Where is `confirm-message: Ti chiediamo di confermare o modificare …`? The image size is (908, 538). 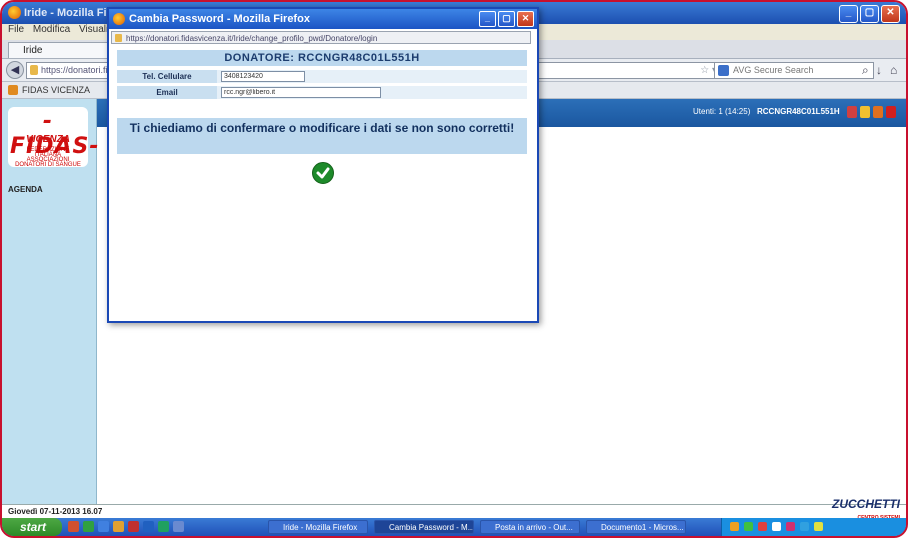
confirm-message: Ti chiediamo di confermare o modificare … is located at coordinates (322, 136).